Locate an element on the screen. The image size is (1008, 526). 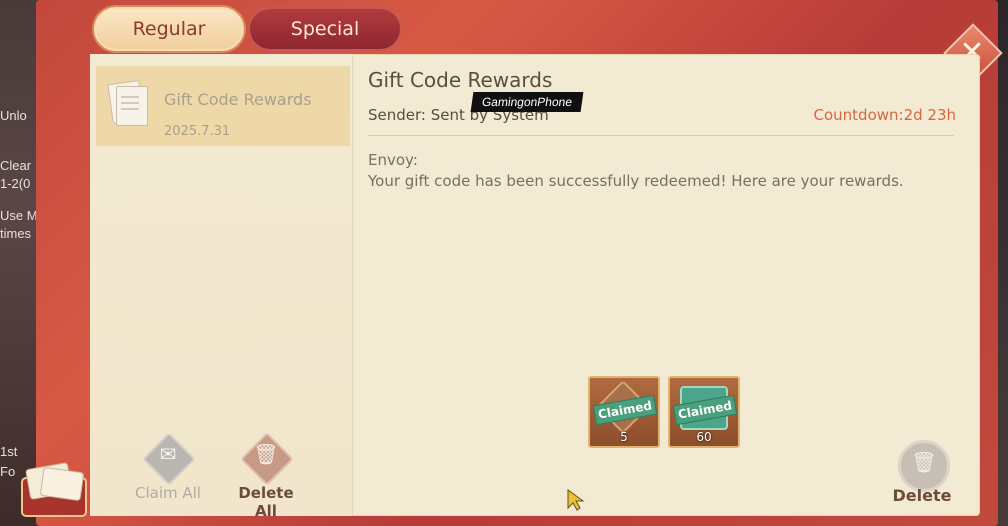
bg-text-fragment: times is located at coordinates (16, 233).